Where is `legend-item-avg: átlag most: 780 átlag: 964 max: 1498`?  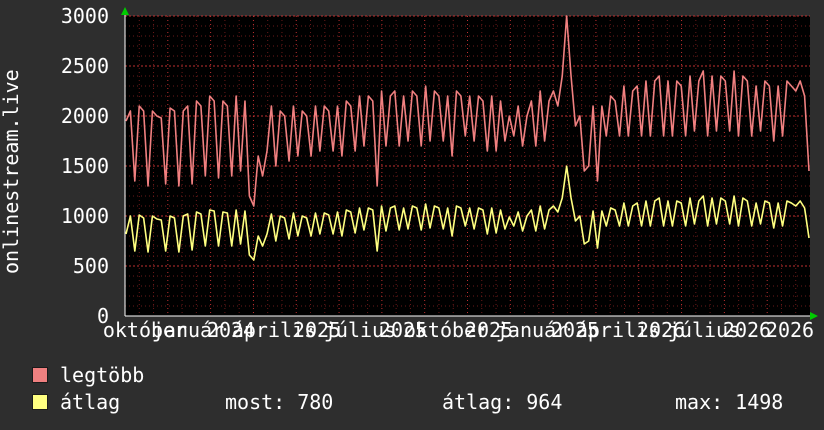 legend-item-avg: átlag most: 780 átlag: 964 max: 1498 is located at coordinates (425, 402).